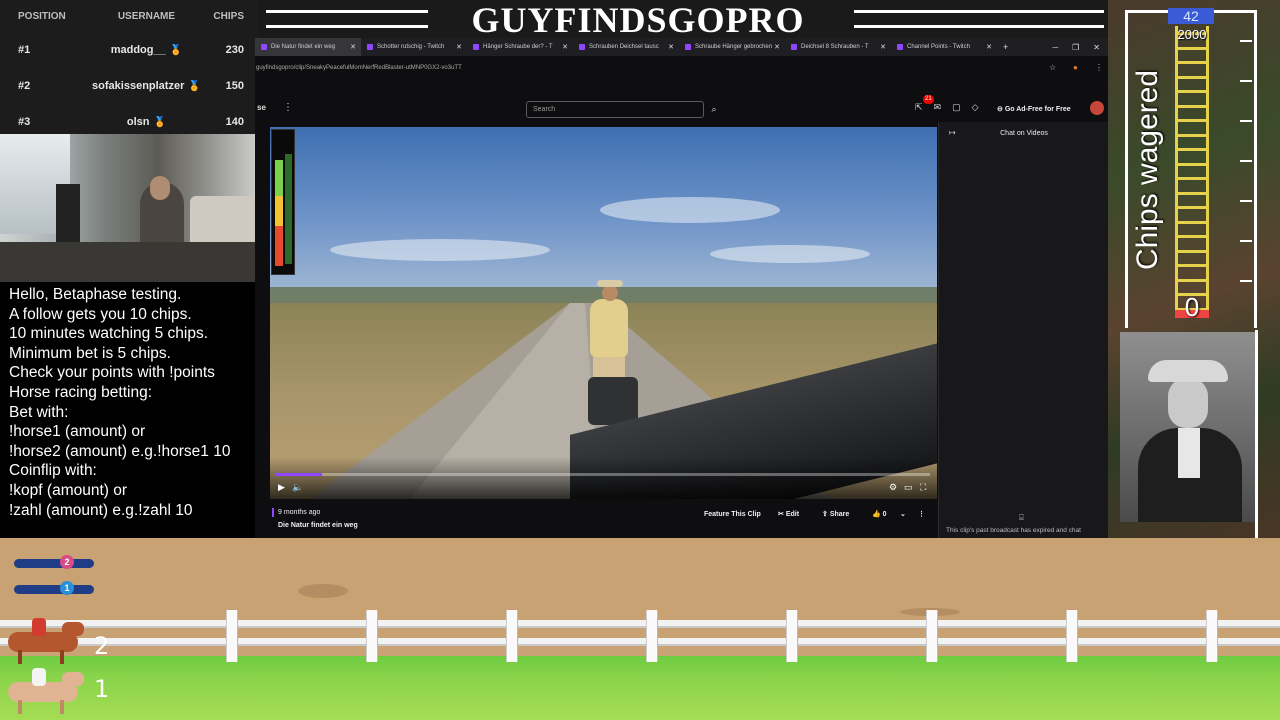  I want to click on like-button: 👍 0, so click(879, 515).